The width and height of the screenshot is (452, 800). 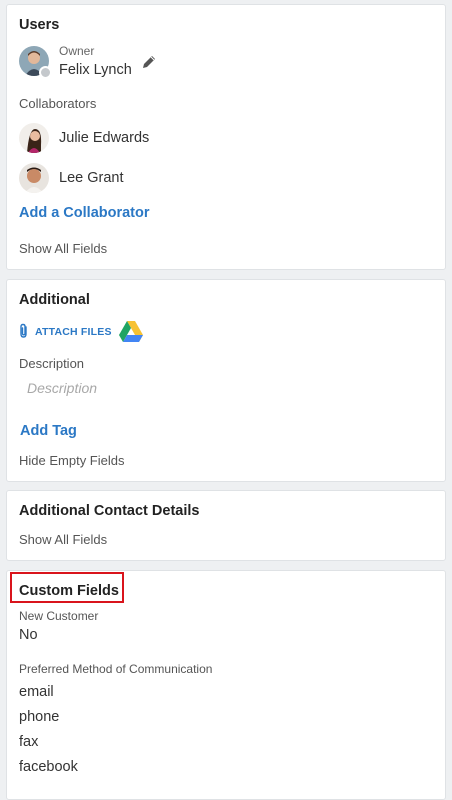 I want to click on preferred-method-item: phone, so click(x=39, y=717).